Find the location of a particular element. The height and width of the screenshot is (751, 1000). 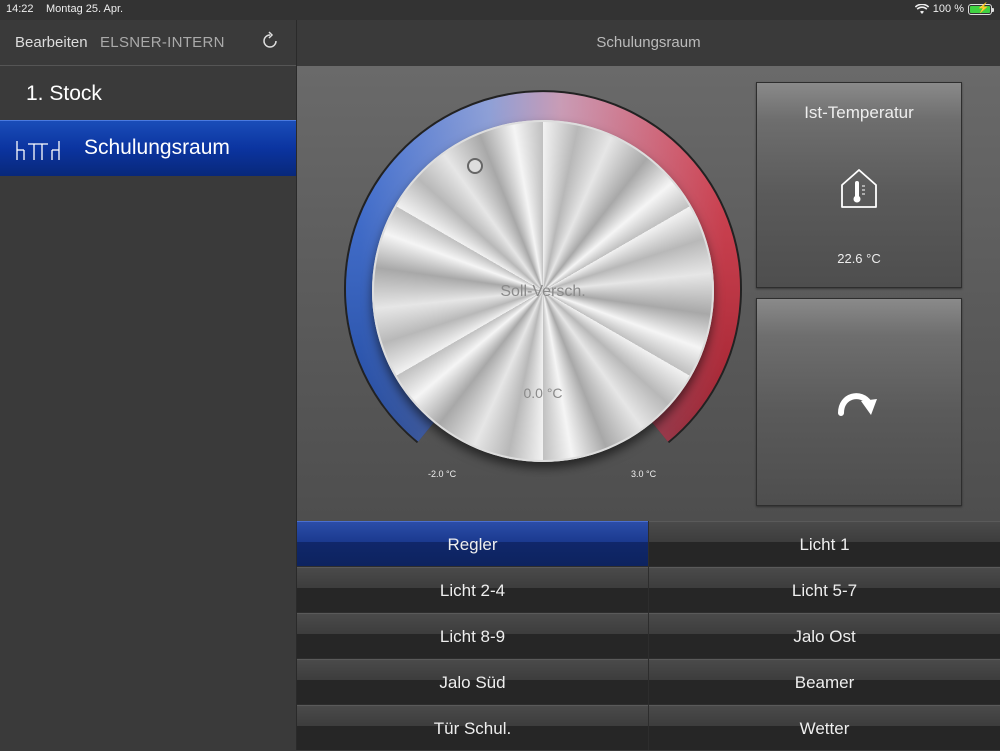

dial-max-label: 3.0 °C is located at coordinates (644, 474).